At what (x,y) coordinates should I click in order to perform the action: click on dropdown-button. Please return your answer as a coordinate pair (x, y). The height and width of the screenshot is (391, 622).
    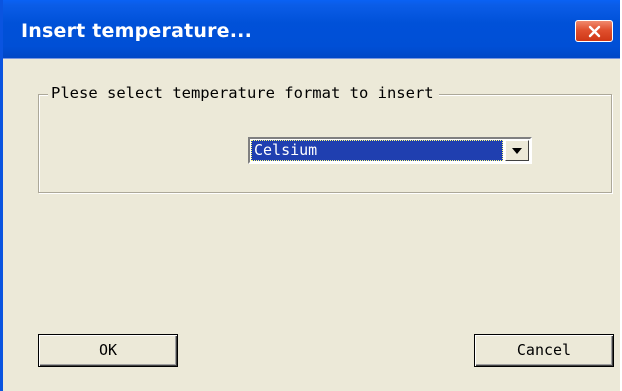
    Looking at the image, I should click on (517, 150).